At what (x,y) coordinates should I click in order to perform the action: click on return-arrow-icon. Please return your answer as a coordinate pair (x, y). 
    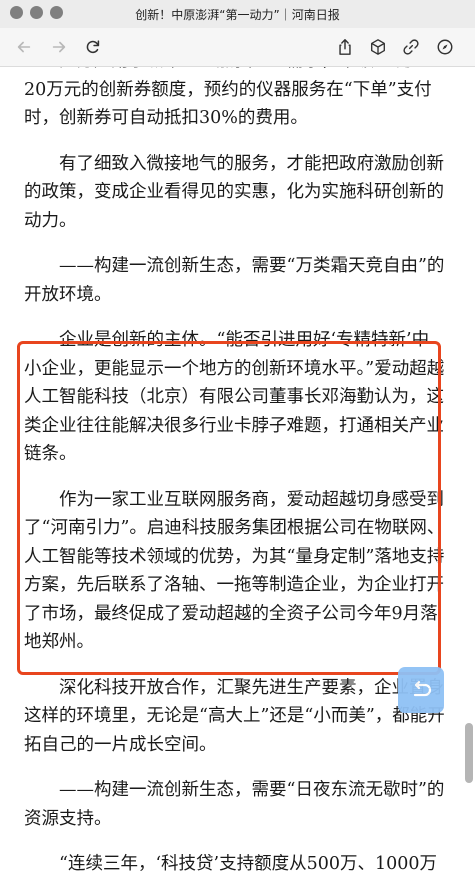
    Looking at the image, I should click on (422, 688).